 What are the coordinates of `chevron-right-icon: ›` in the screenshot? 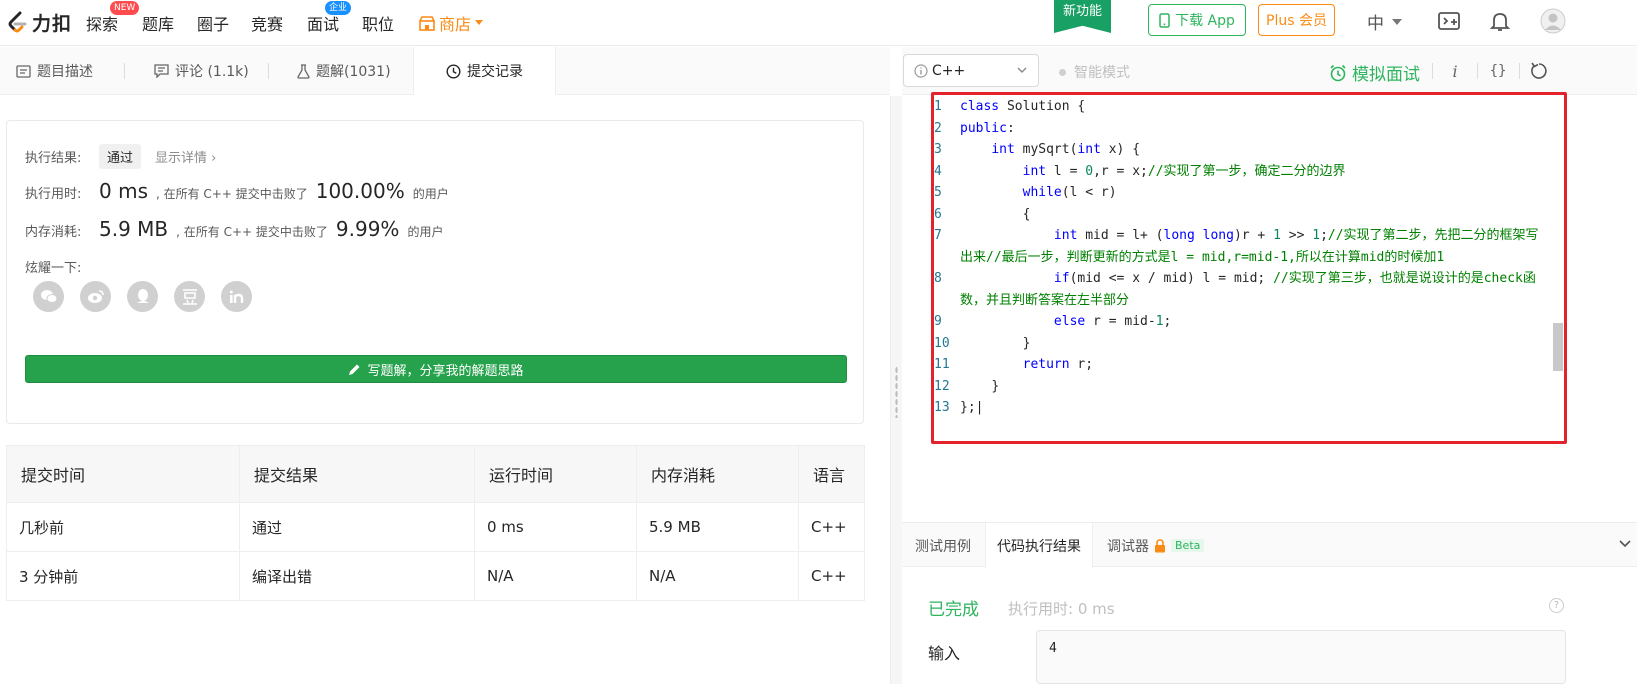 It's located at (214, 158).